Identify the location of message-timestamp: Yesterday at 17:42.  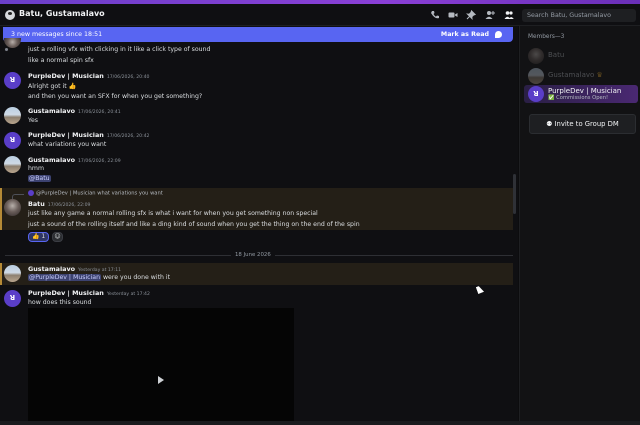
(128, 294).